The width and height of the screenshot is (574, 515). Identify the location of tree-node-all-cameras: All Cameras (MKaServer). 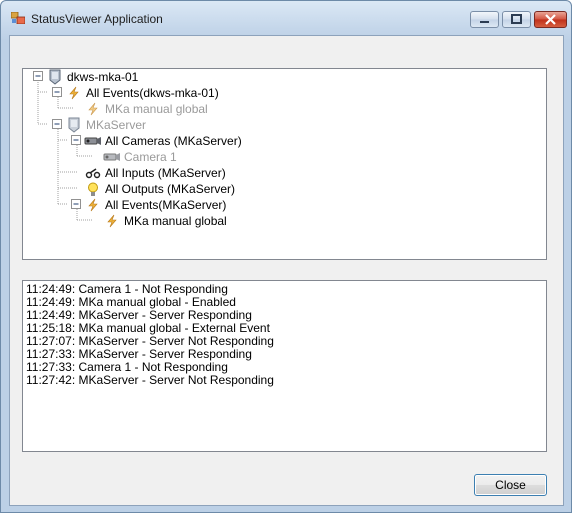
(163, 141).